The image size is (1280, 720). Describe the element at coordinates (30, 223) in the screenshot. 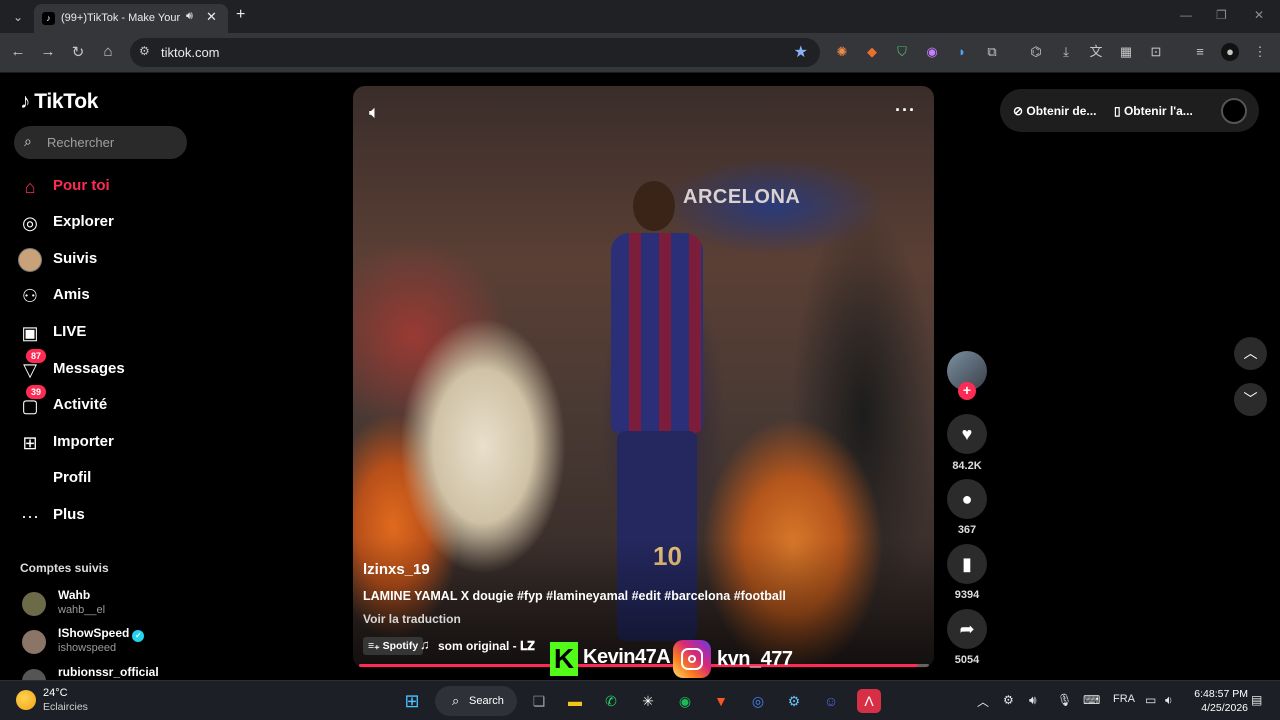

I see `compass-icon: ◎` at that location.